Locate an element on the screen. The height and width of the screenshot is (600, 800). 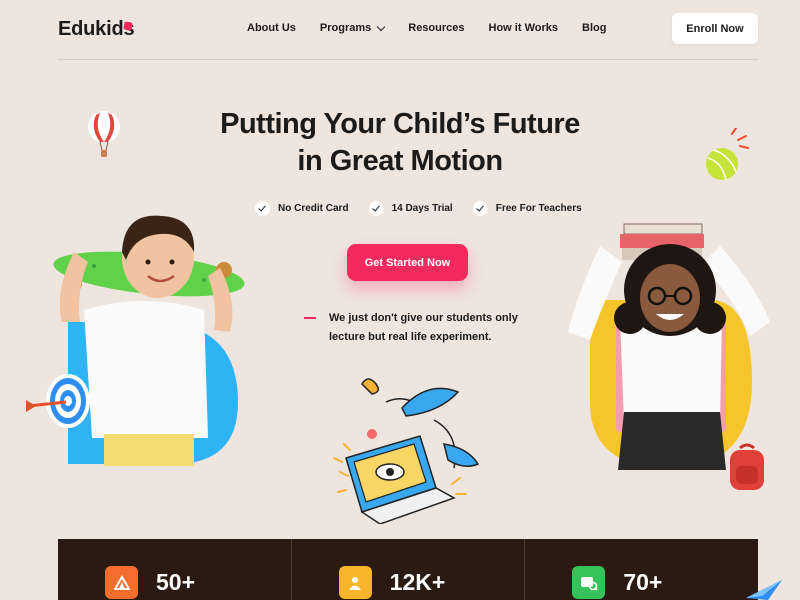
stat-card: 70+ is located at coordinates (641, 569).